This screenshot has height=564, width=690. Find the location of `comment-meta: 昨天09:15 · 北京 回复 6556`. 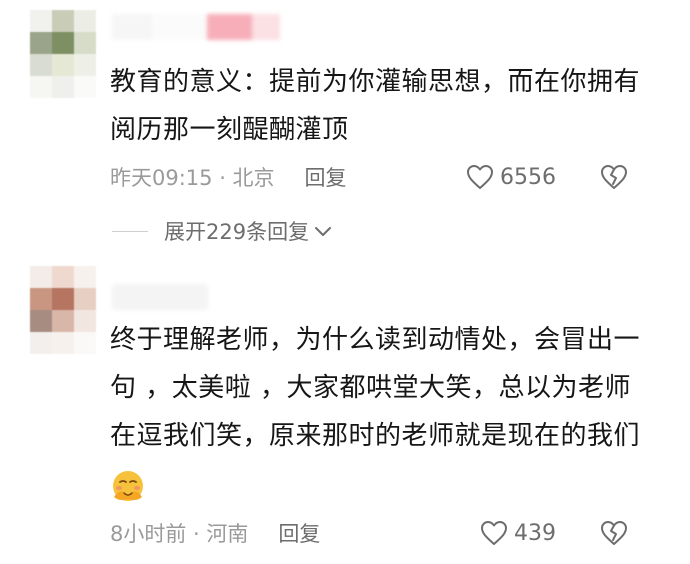

comment-meta: 昨天09:15 · 北京 回复 6556 is located at coordinates (385, 177).